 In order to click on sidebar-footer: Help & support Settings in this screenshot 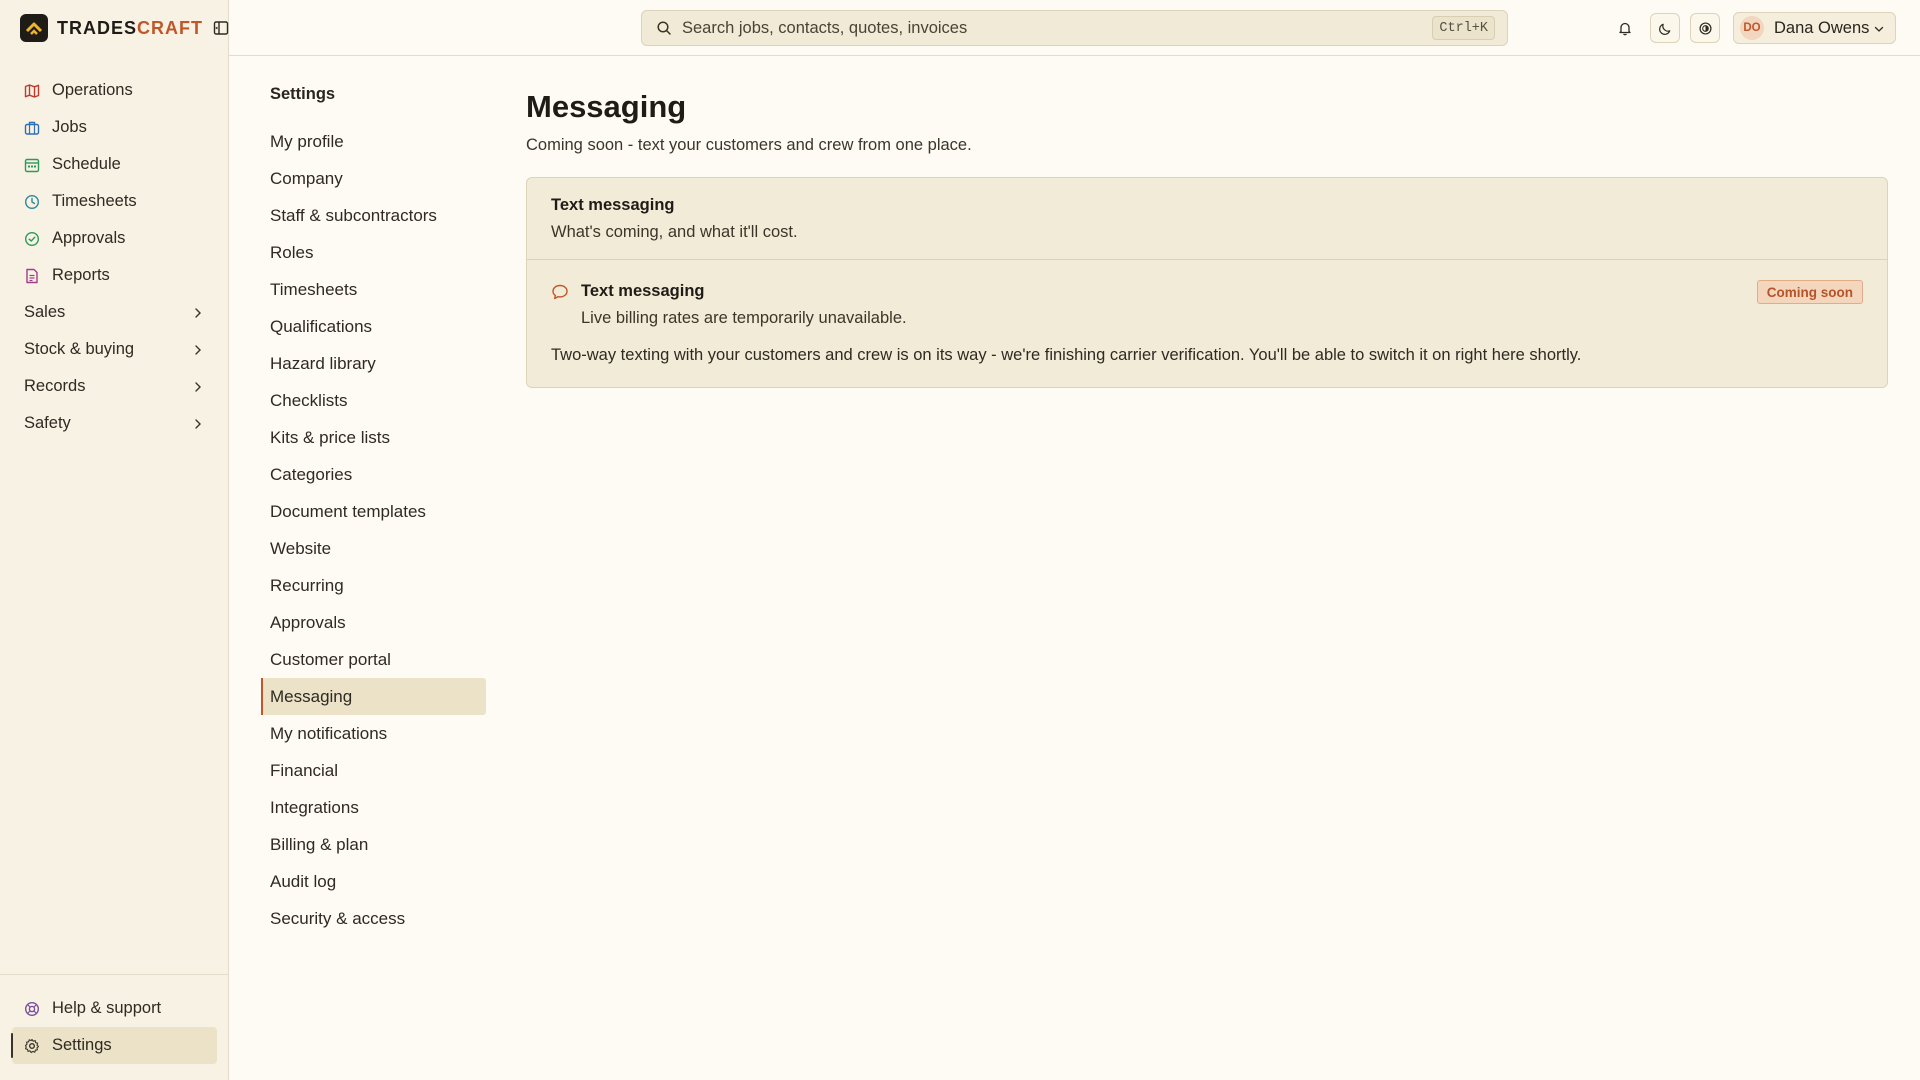, I will do `click(114, 1019)`.